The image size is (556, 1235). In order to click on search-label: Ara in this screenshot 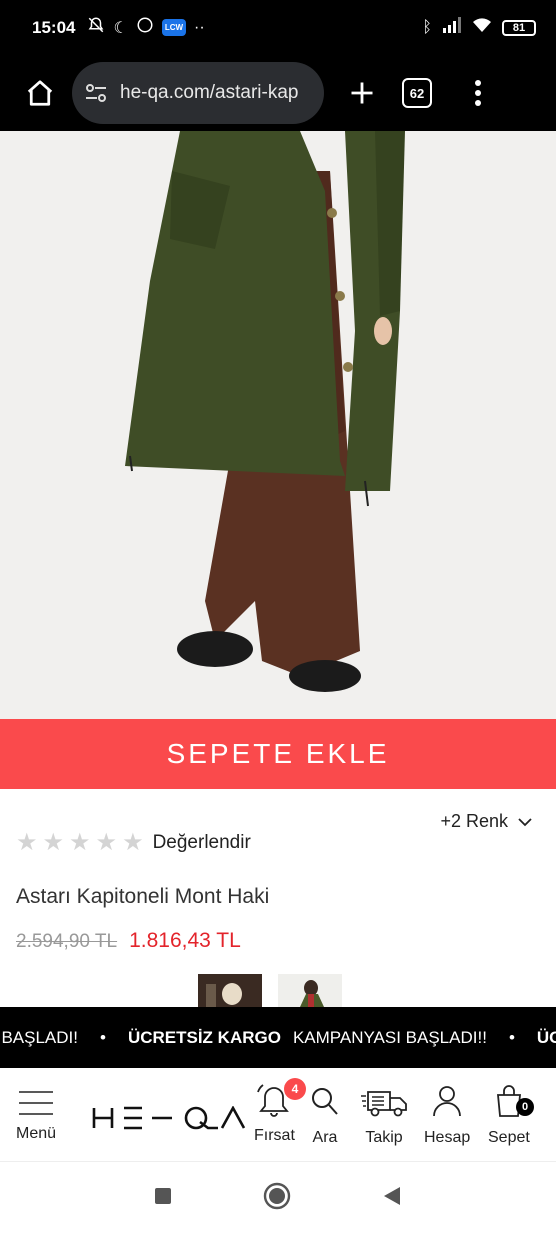, I will do `click(325, 1137)`.